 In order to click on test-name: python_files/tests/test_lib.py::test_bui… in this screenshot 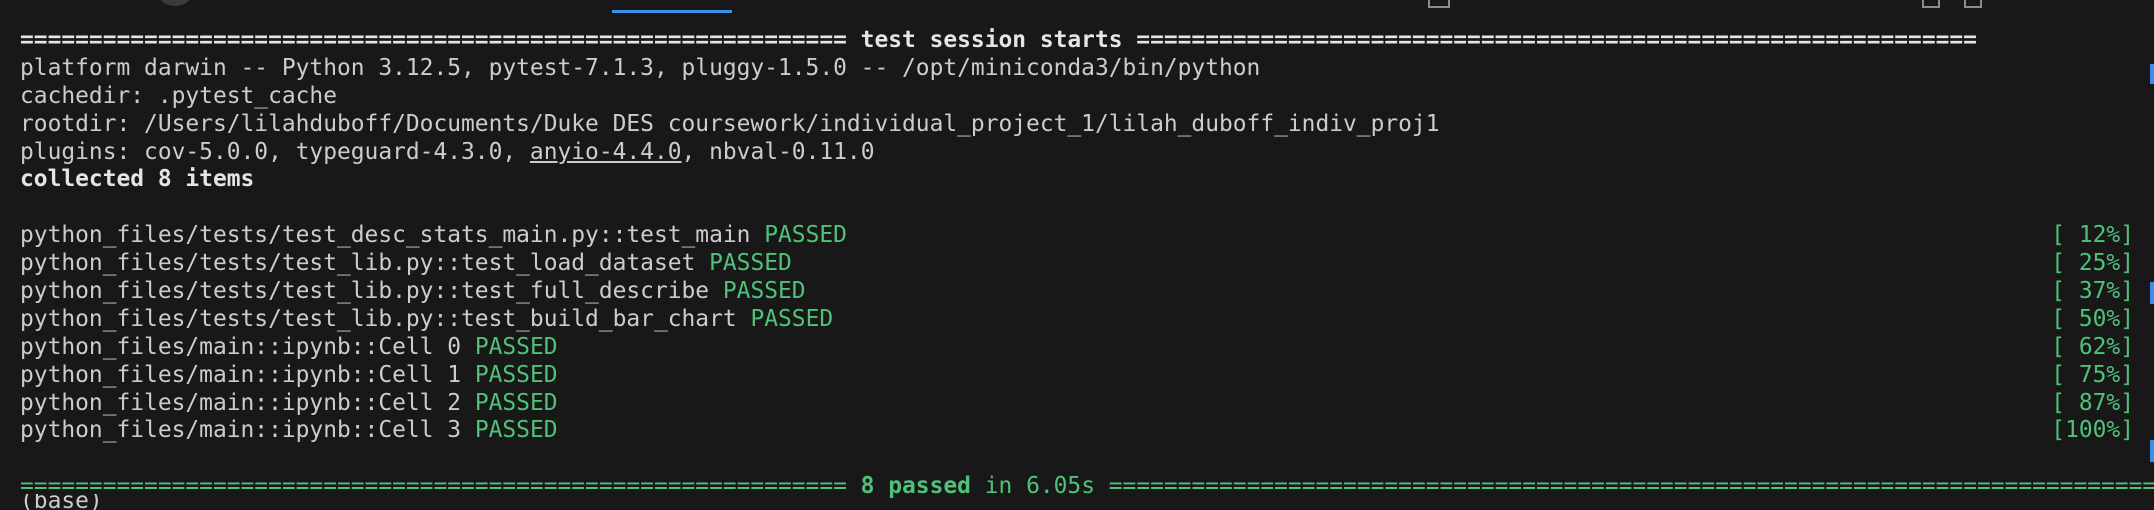, I will do `click(378, 318)`.